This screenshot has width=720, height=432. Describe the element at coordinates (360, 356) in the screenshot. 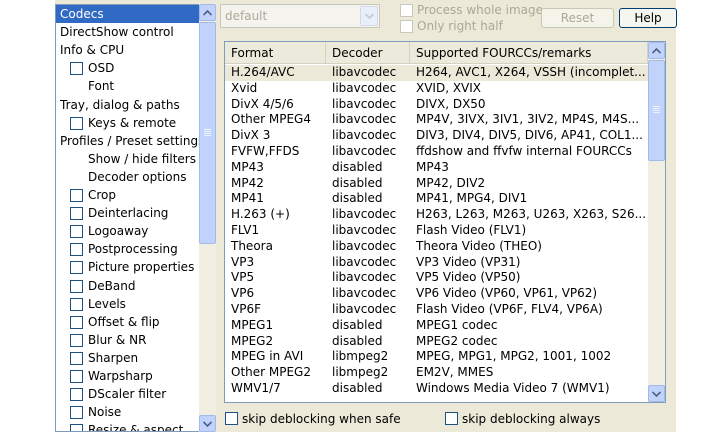

I see `codec-decoder-cell: libmpeg2` at that location.